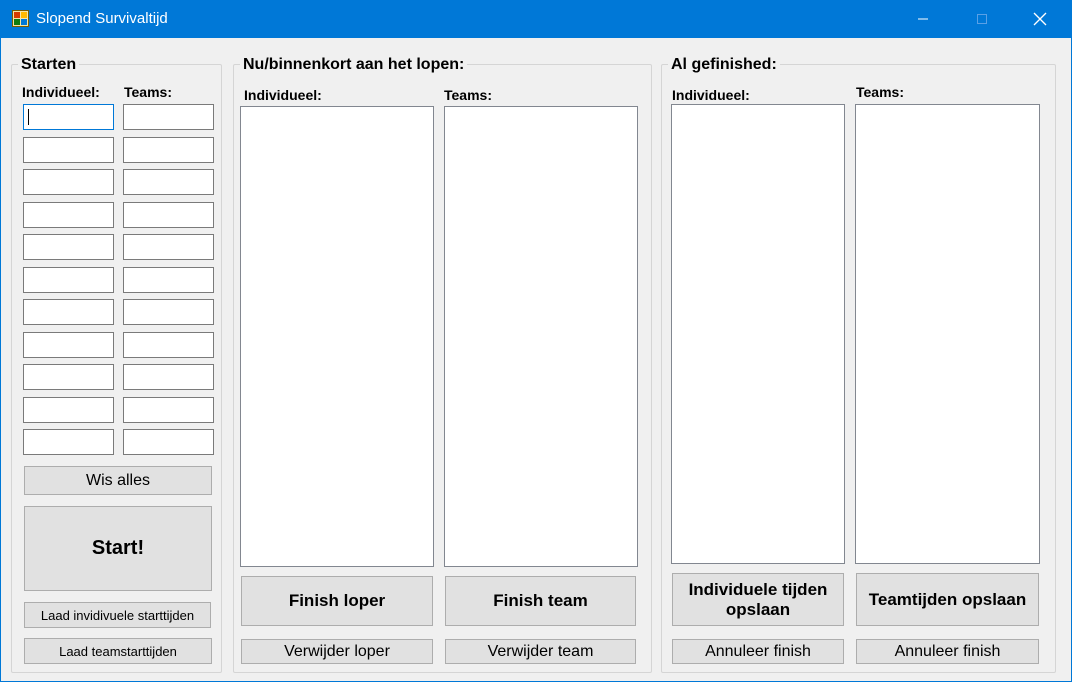 This screenshot has width=1072, height=682. Describe the element at coordinates (283, 95) in the screenshot. I see `running-individual-label: Individueel:` at that location.